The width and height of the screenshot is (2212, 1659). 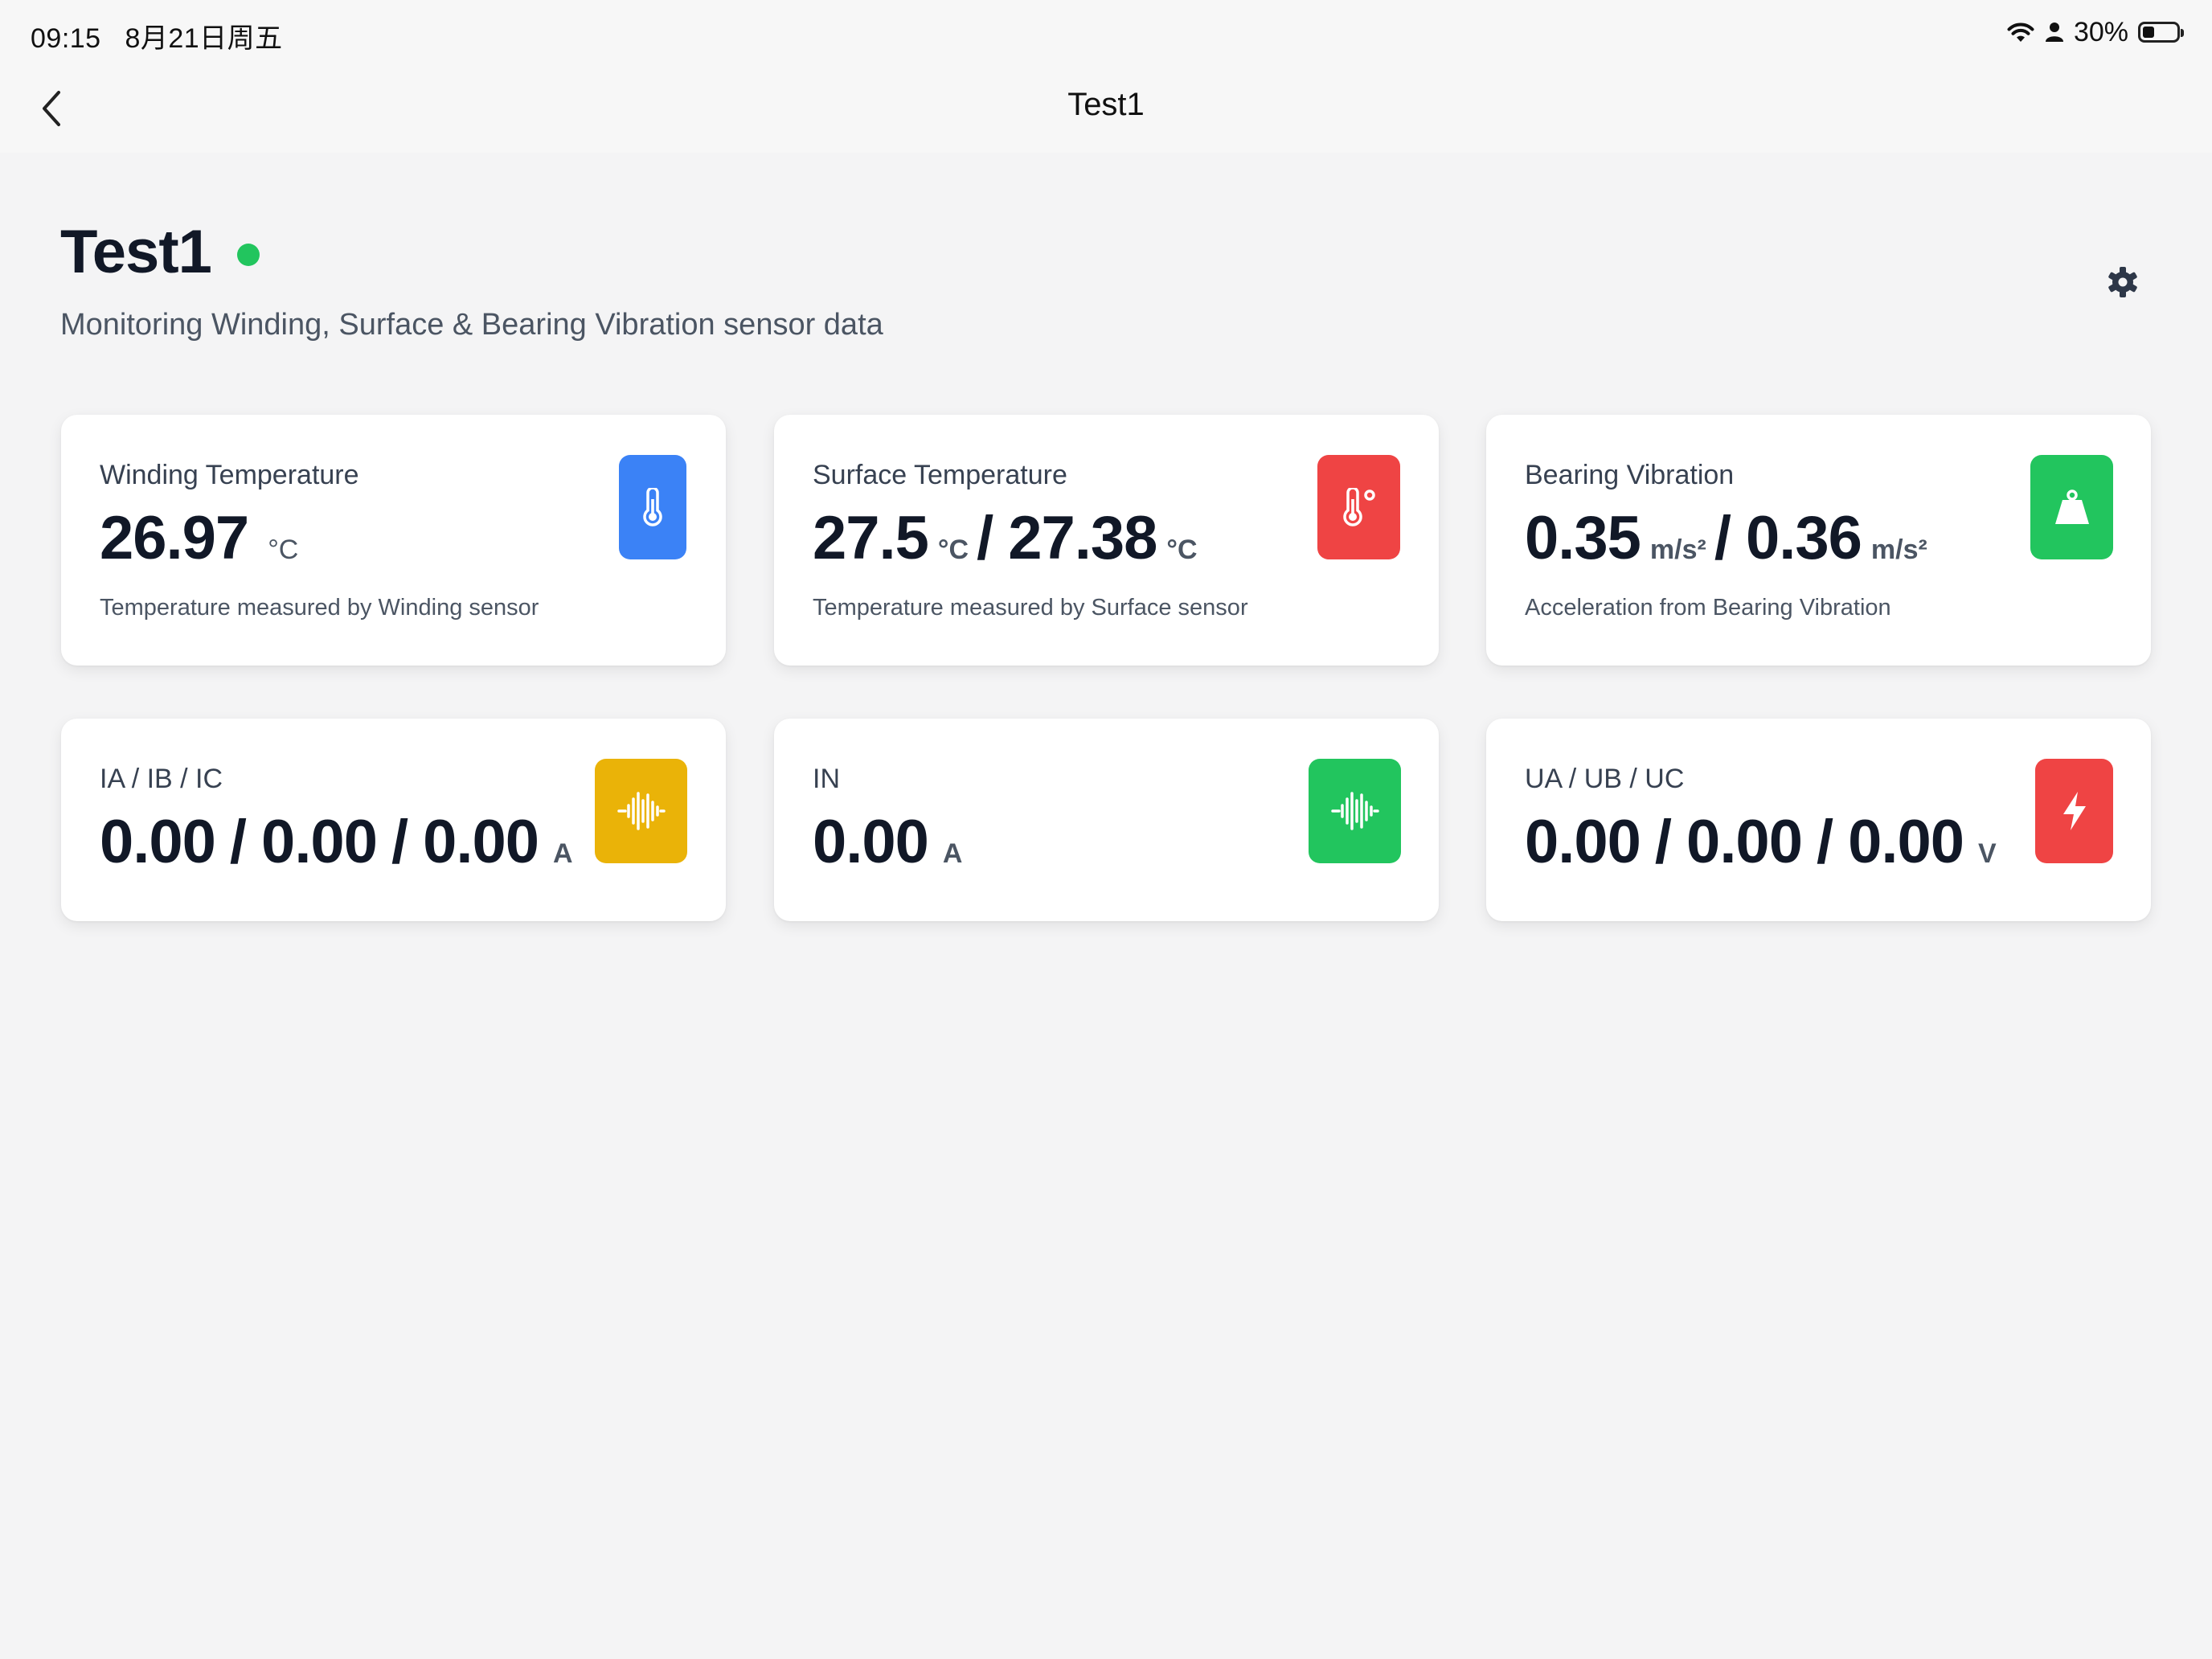 I want to click on lightning-icon-badge, so click(x=2074, y=811).